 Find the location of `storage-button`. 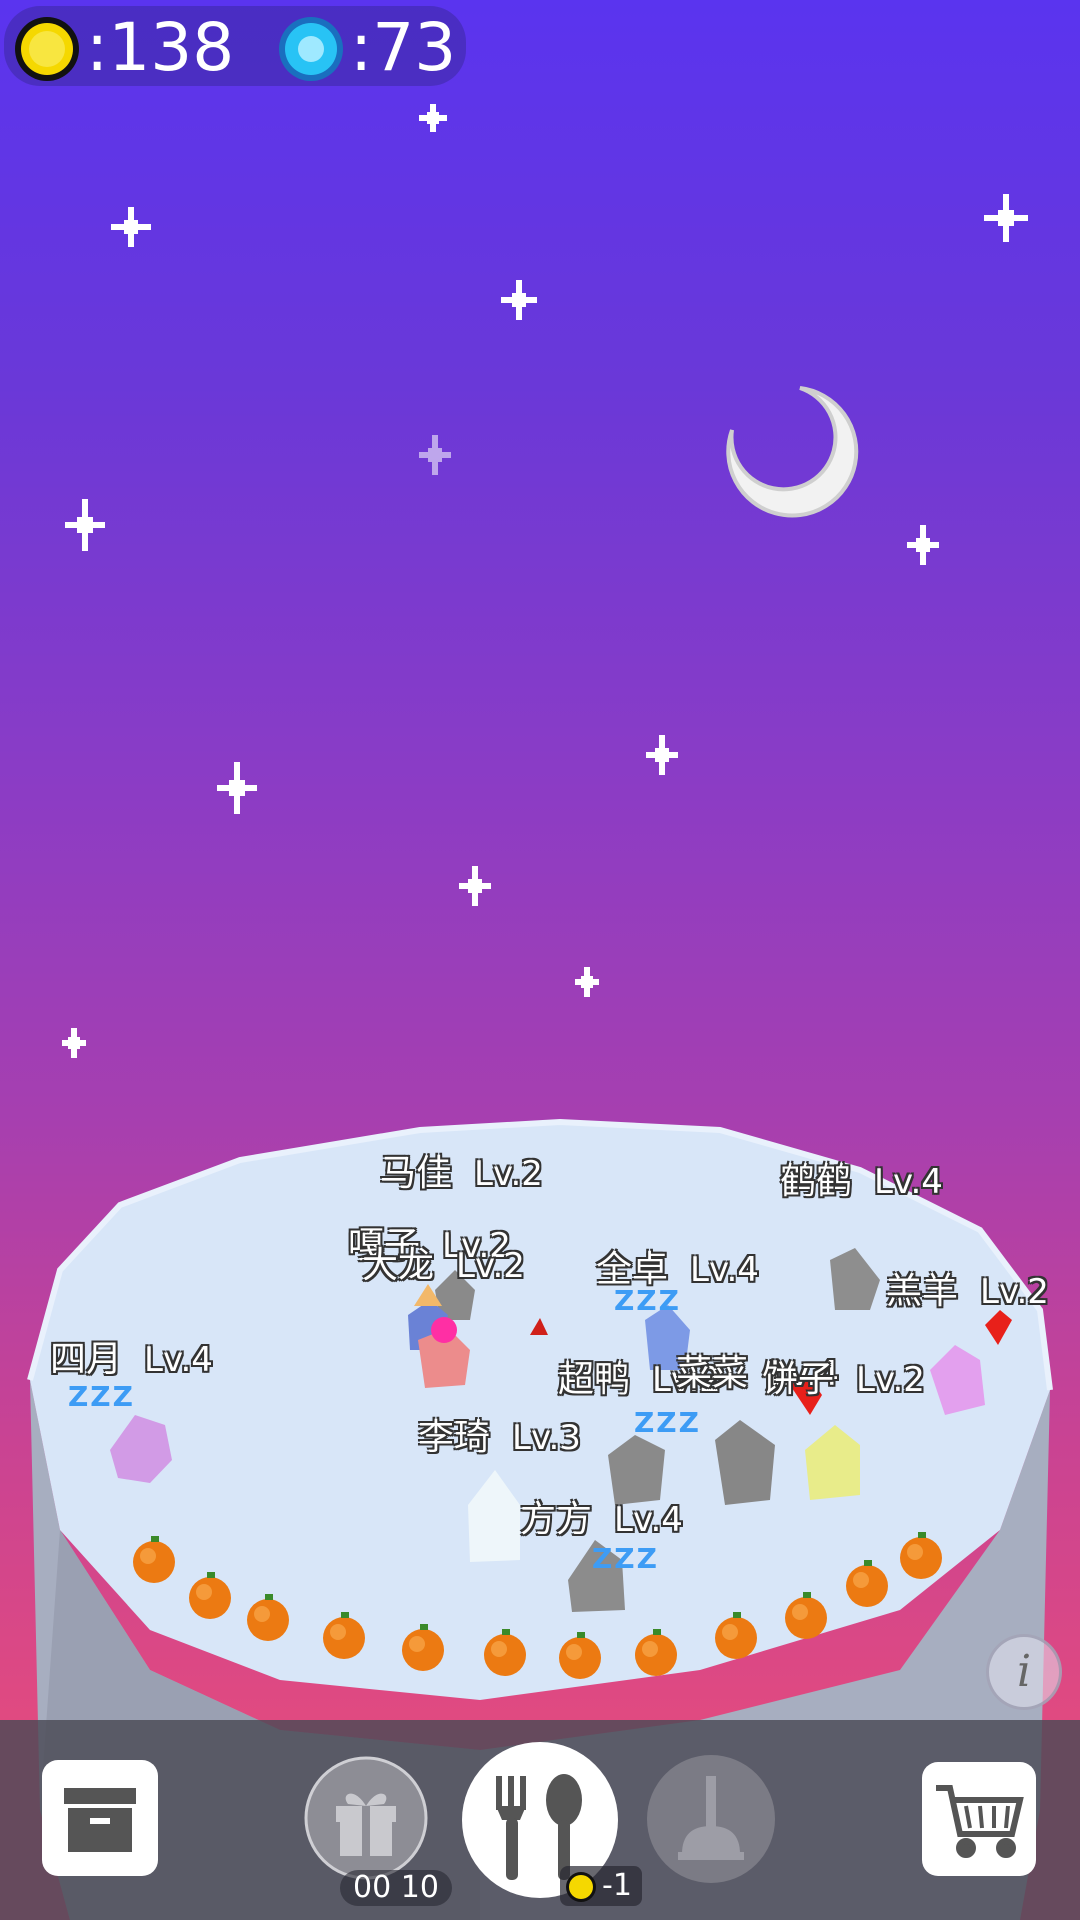

storage-button is located at coordinates (100, 1818).